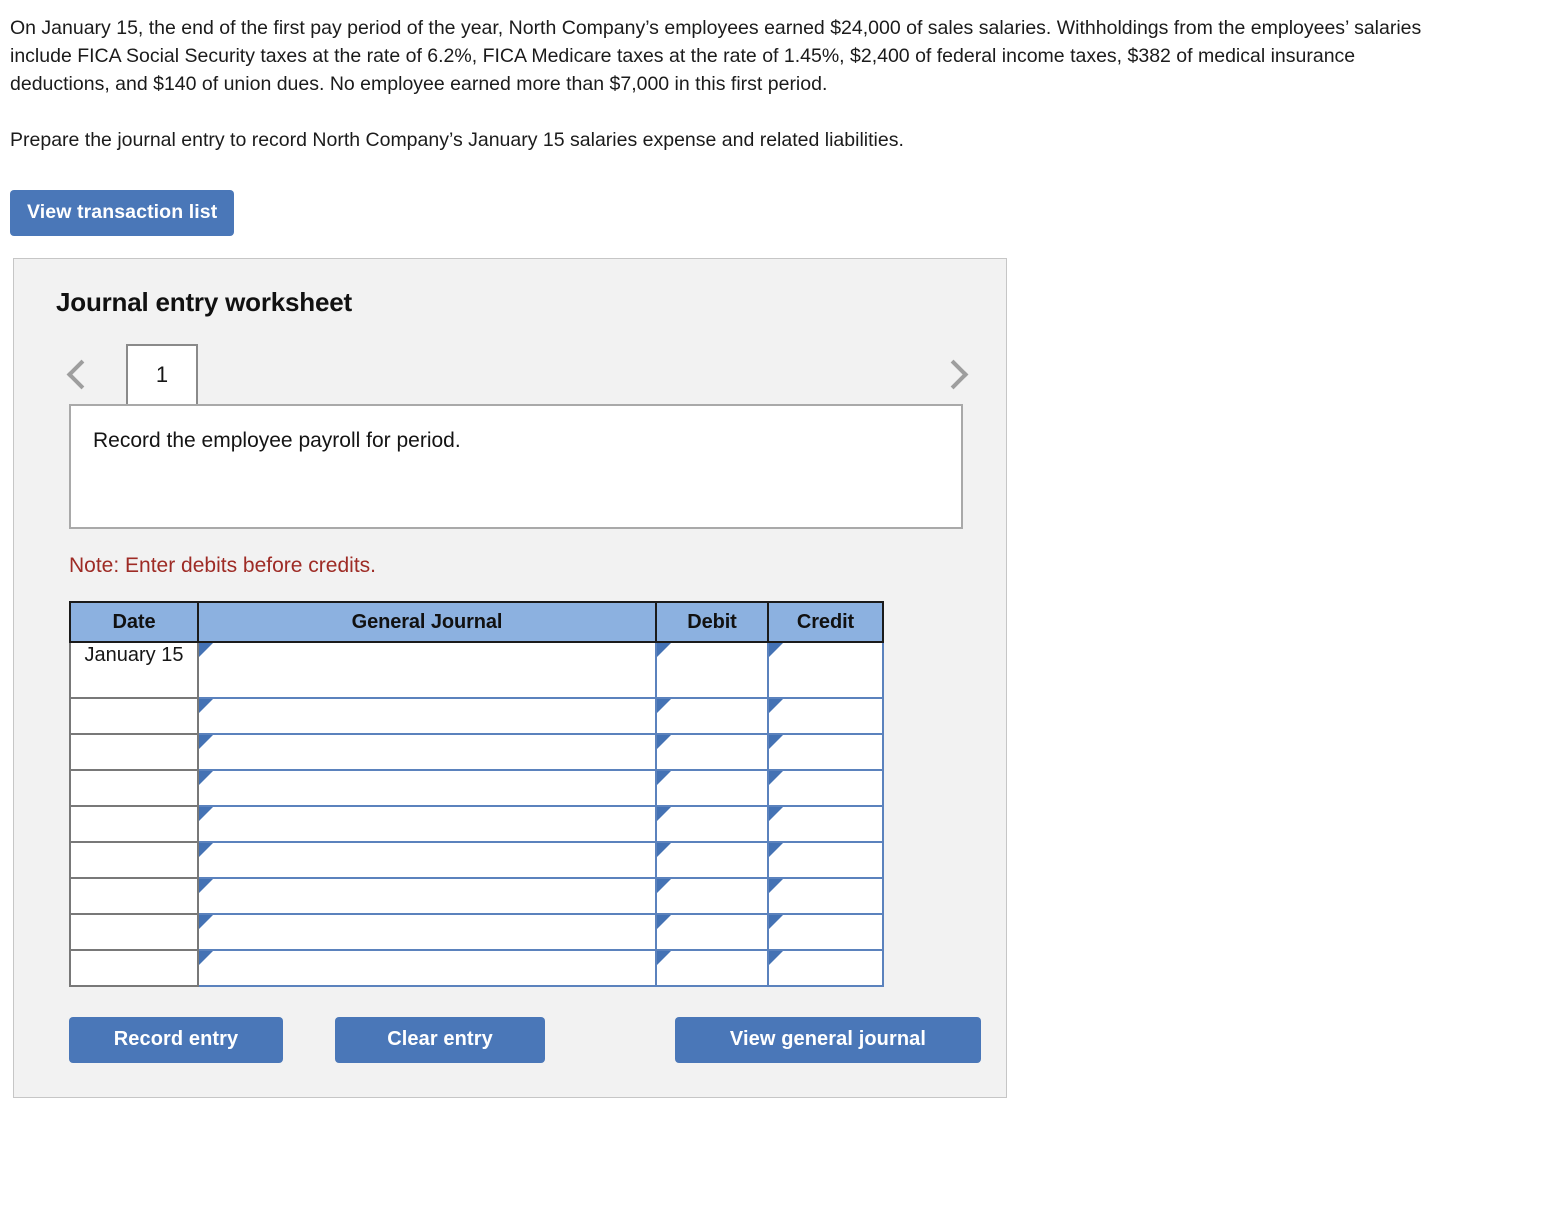 Image resolution: width=1554 pixels, height=1218 pixels. Describe the element at coordinates (277, 440) in the screenshot. I see `transaction-description-text: Record the employee payroll for period.` at that location.